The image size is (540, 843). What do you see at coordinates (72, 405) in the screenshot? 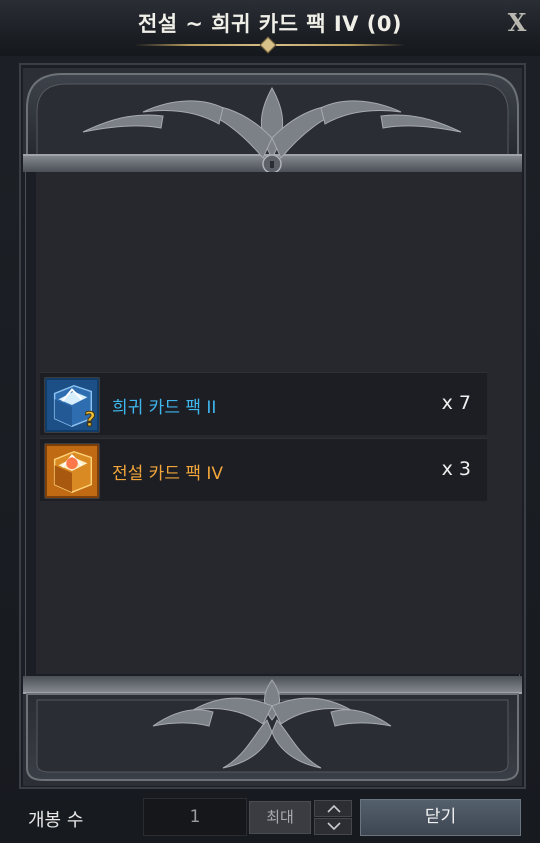
I see `rare-card-pack-icon: ?` at bounding box center [72, 405].